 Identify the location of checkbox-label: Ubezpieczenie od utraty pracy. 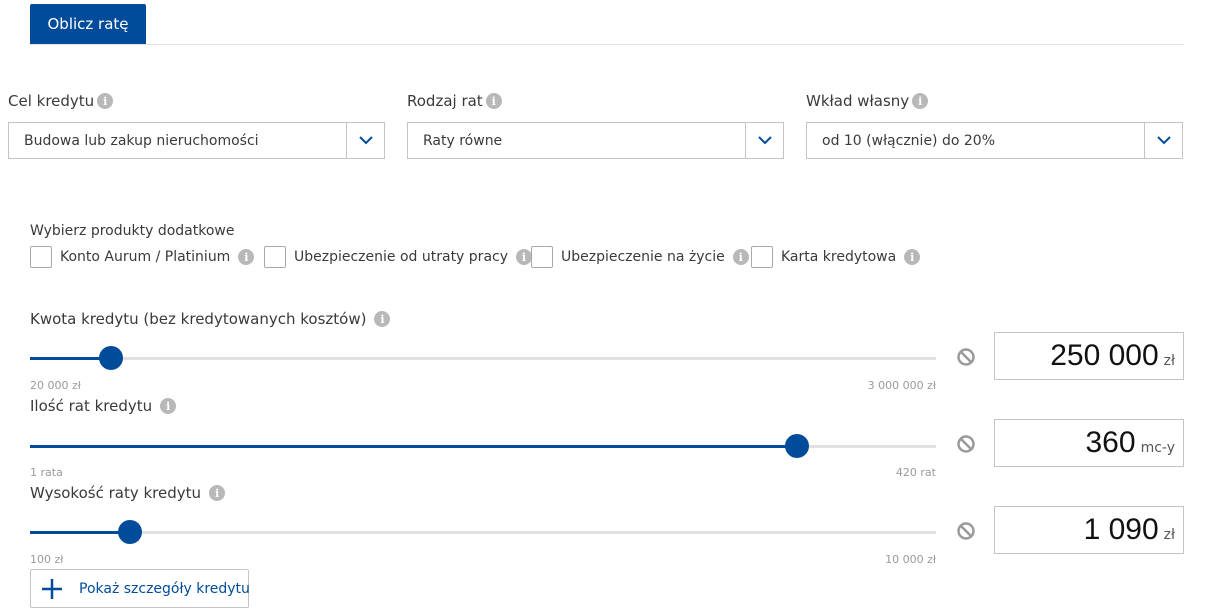
(401, 257).